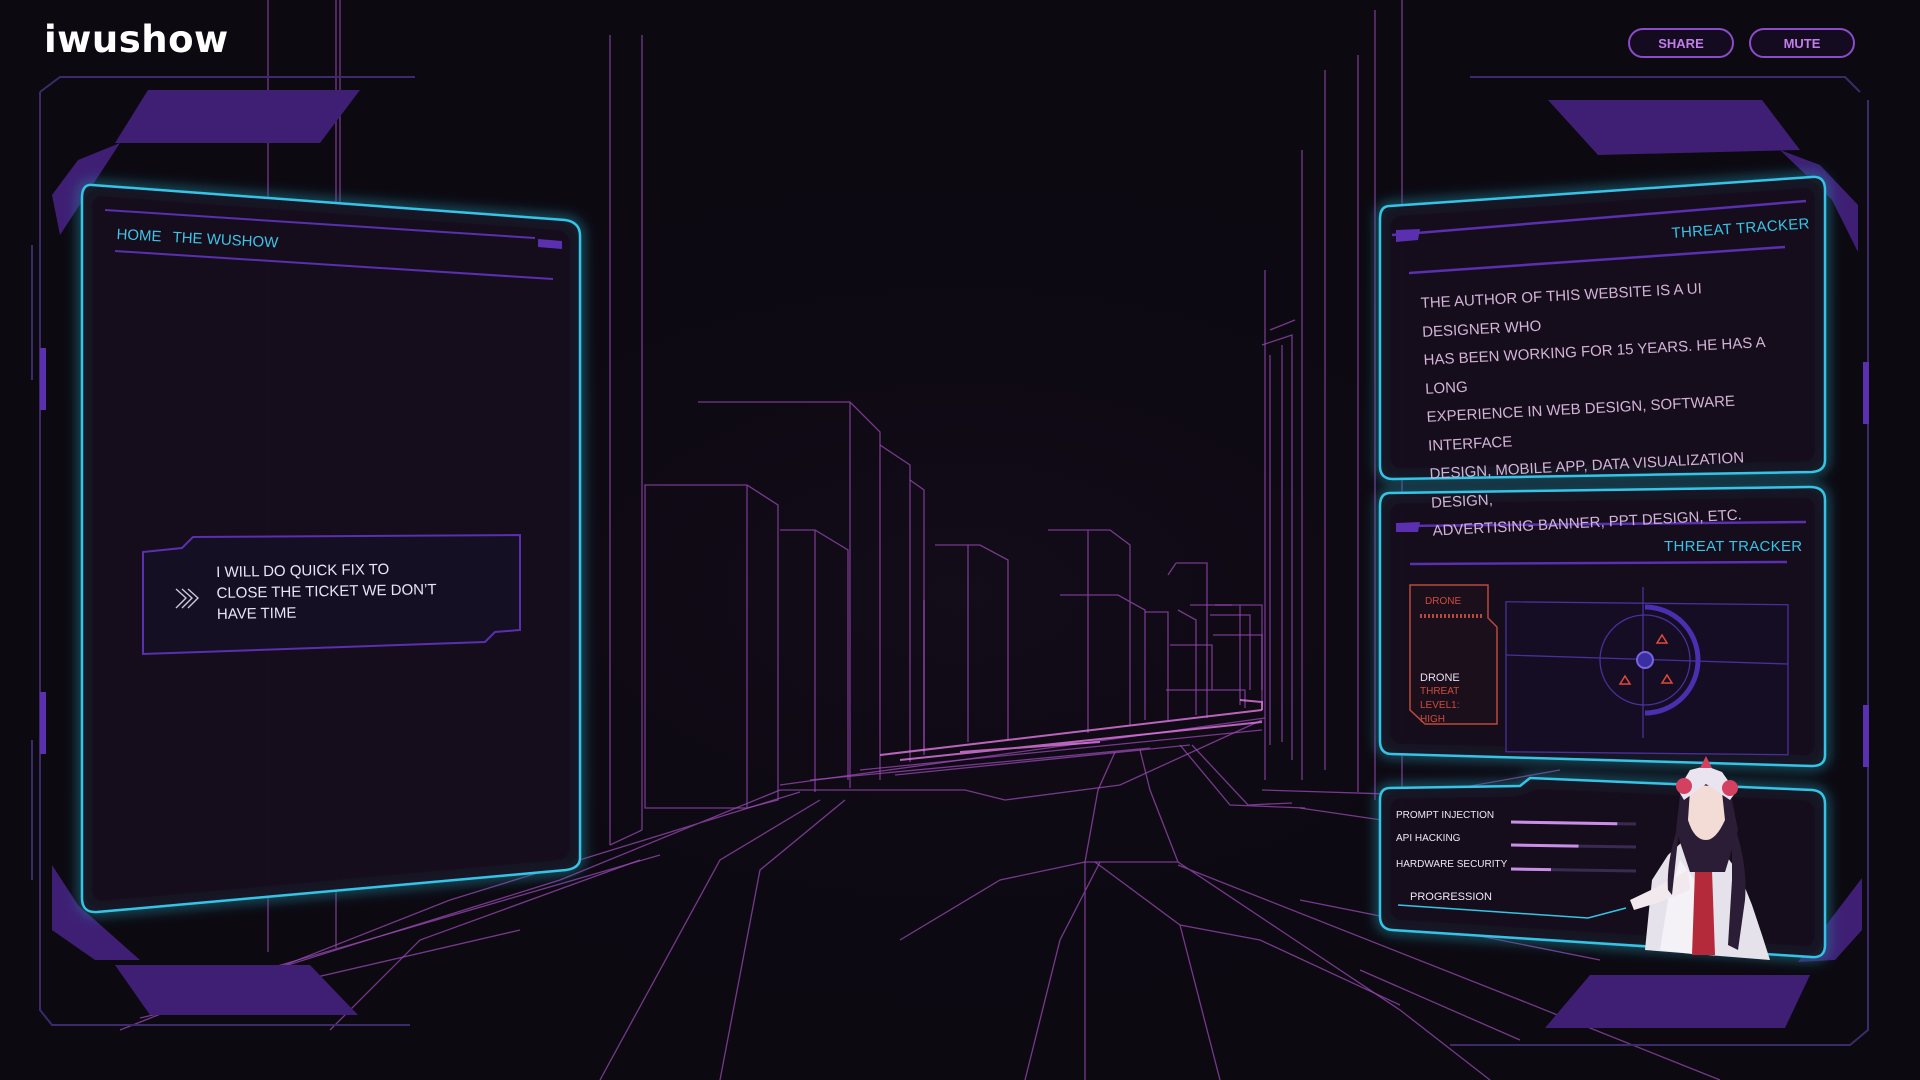 This screenshot has width=1920, height=1080. I want to click on drone-target-name: DRONE, so click(1440, 678).